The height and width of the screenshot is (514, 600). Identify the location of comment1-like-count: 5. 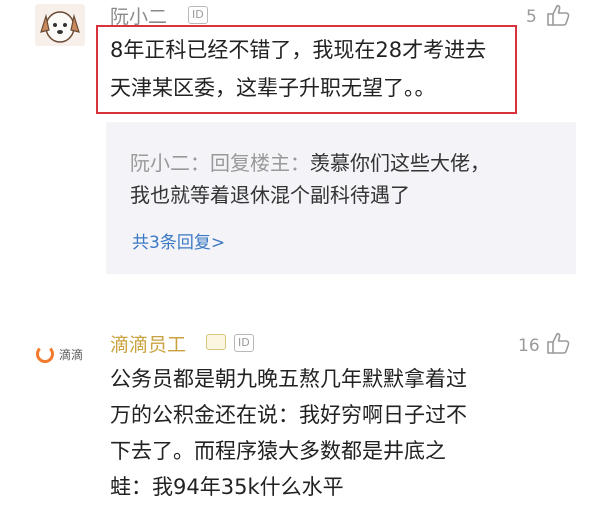
(531, 17).